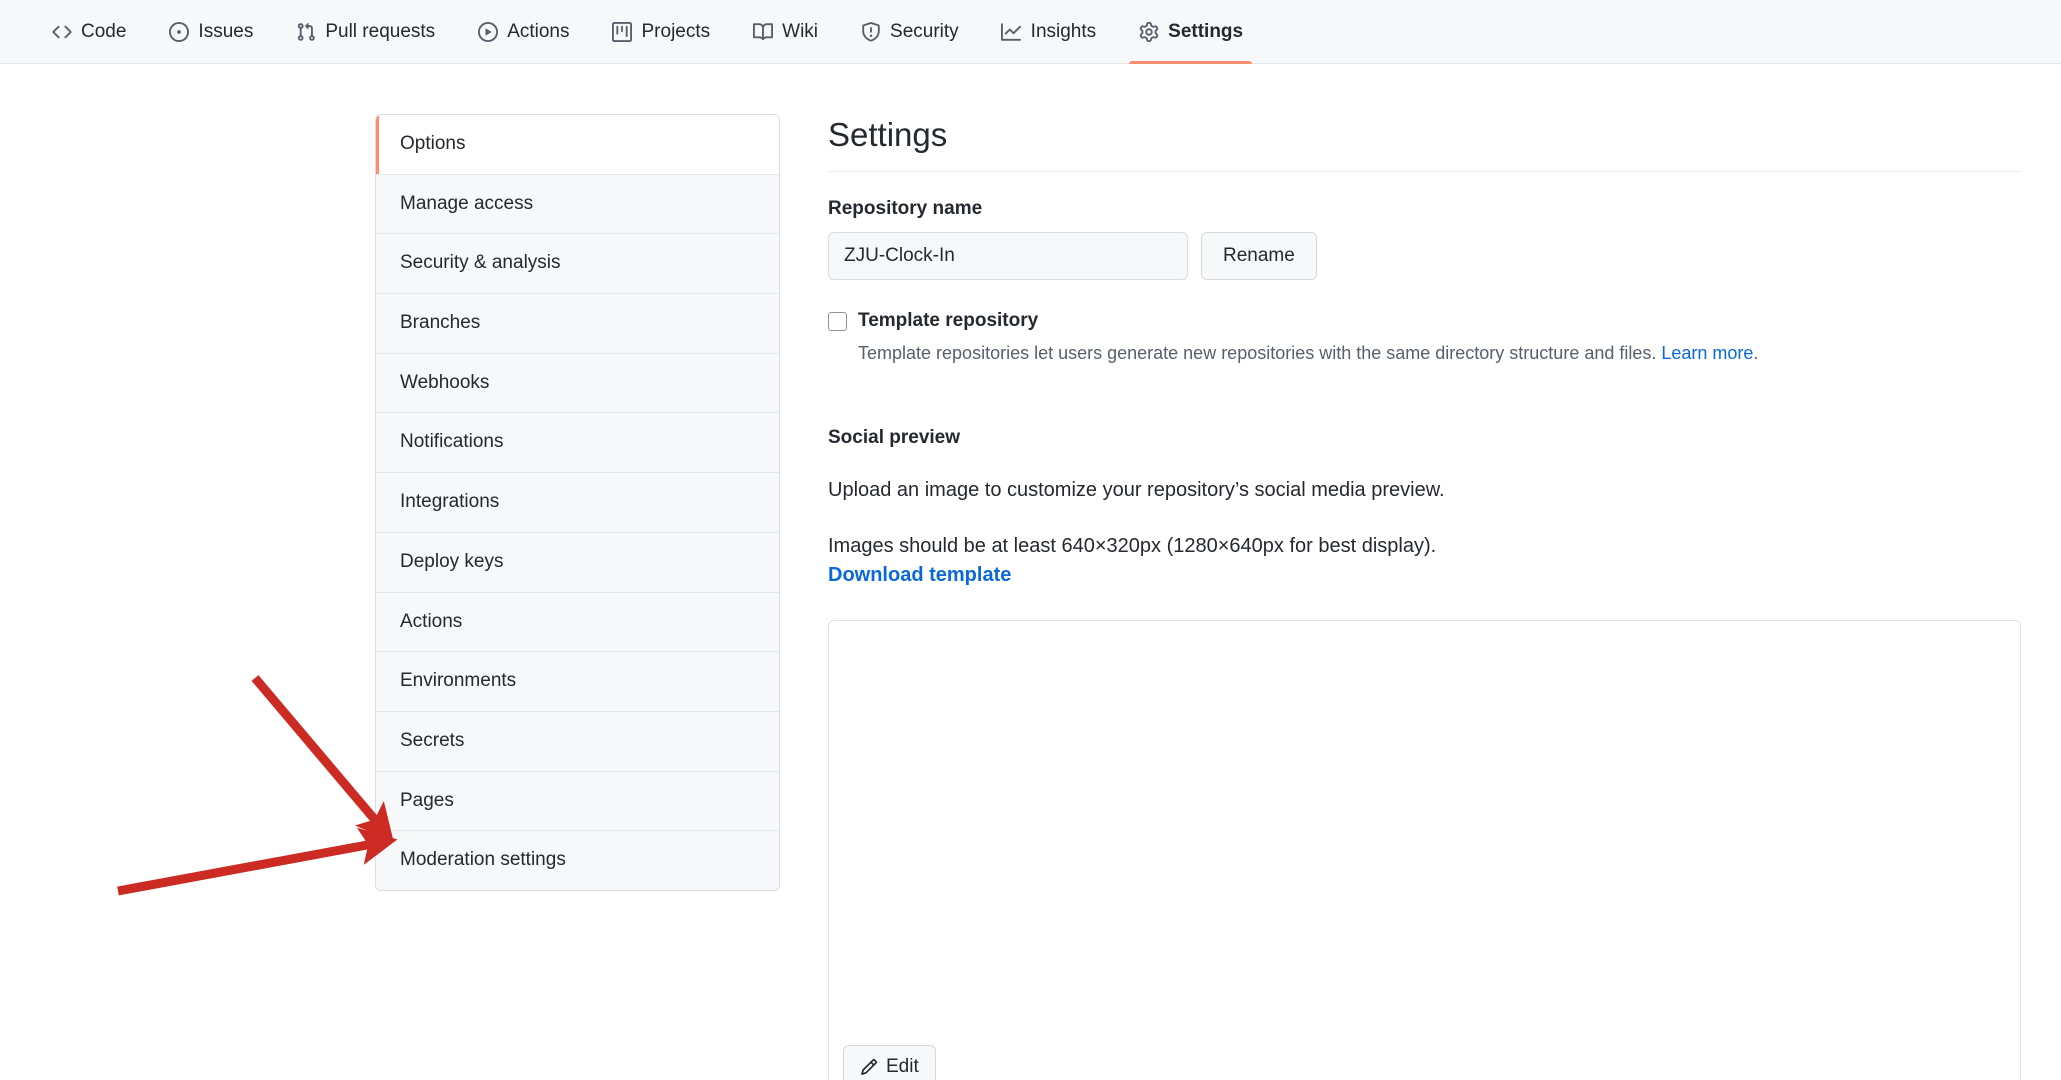 The height and width of the screenshot is (1080, 2061). I want to click on play-icon, so click(487, 31).